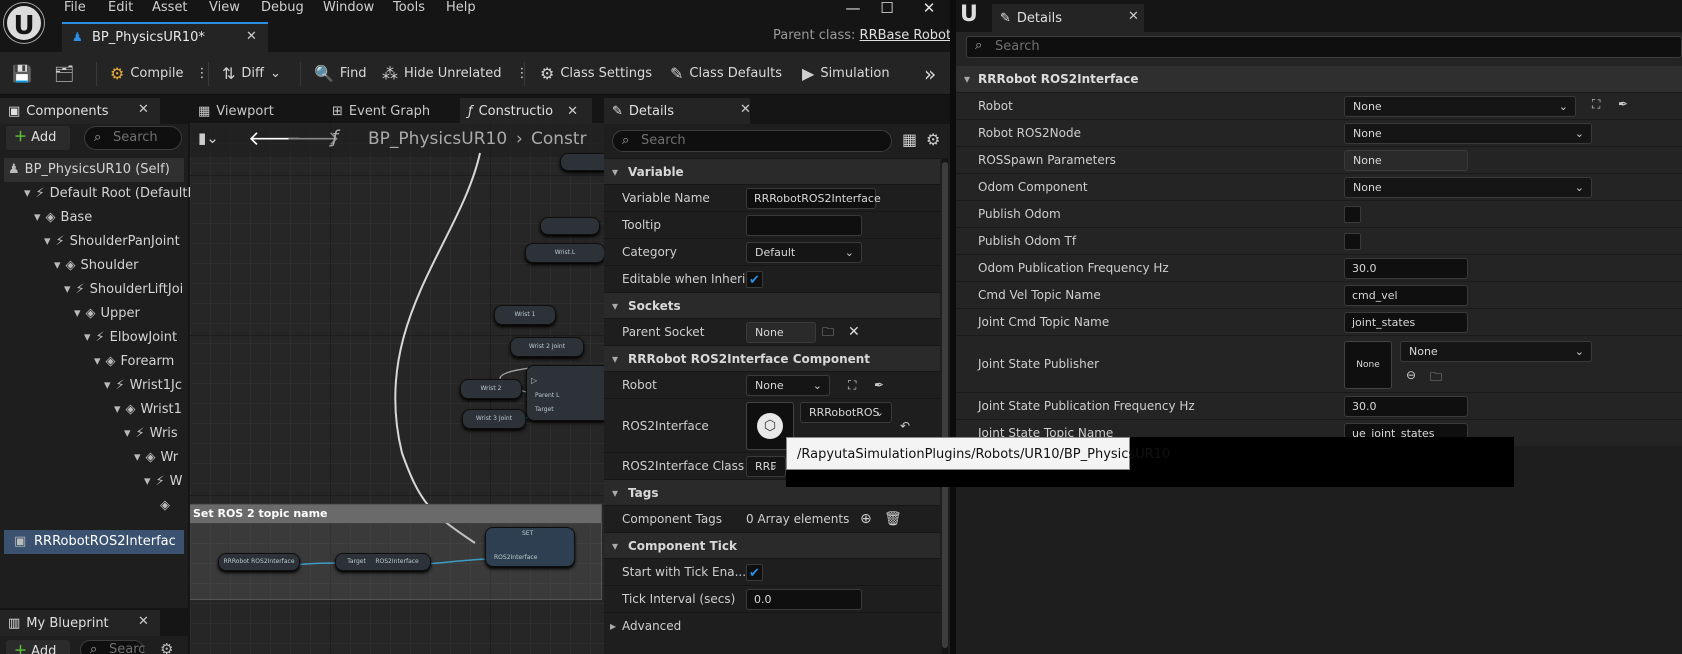 The width and height of the screenshot is (1682, 654). What do you see at coordinates (38, 138) in the screenshot?
I see `add-component-button: ＋ Add` at bounding box center [38, 138].